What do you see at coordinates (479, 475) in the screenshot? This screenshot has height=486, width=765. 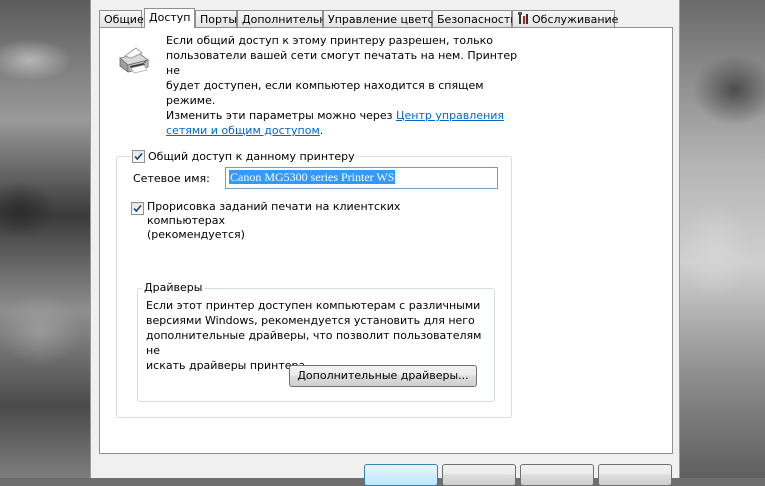 I see `cancel-button` at bounding box center [479, 475].